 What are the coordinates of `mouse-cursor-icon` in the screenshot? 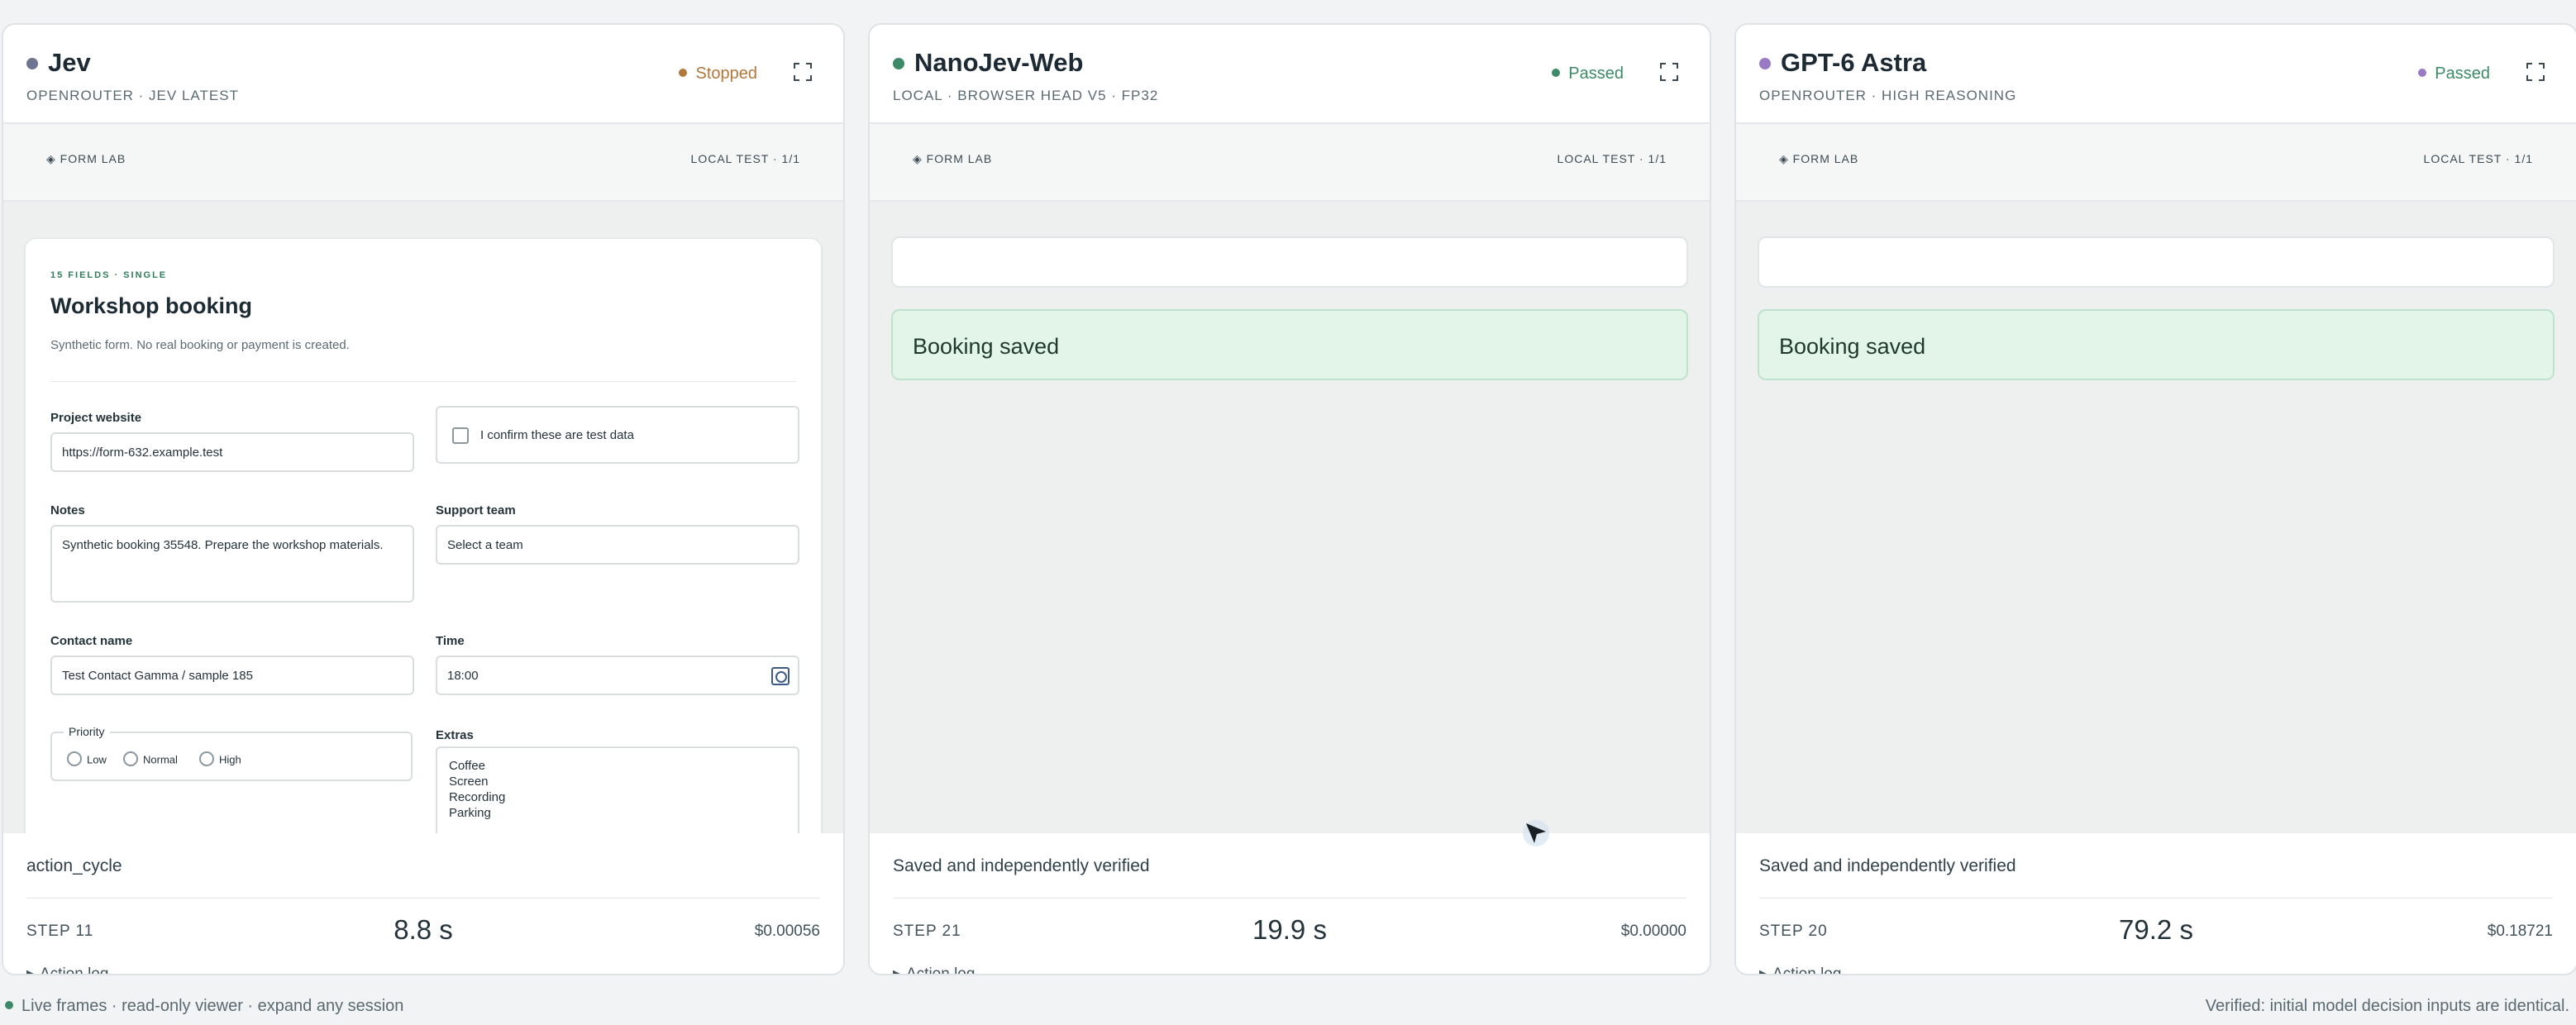 It's located at (1536, 833).